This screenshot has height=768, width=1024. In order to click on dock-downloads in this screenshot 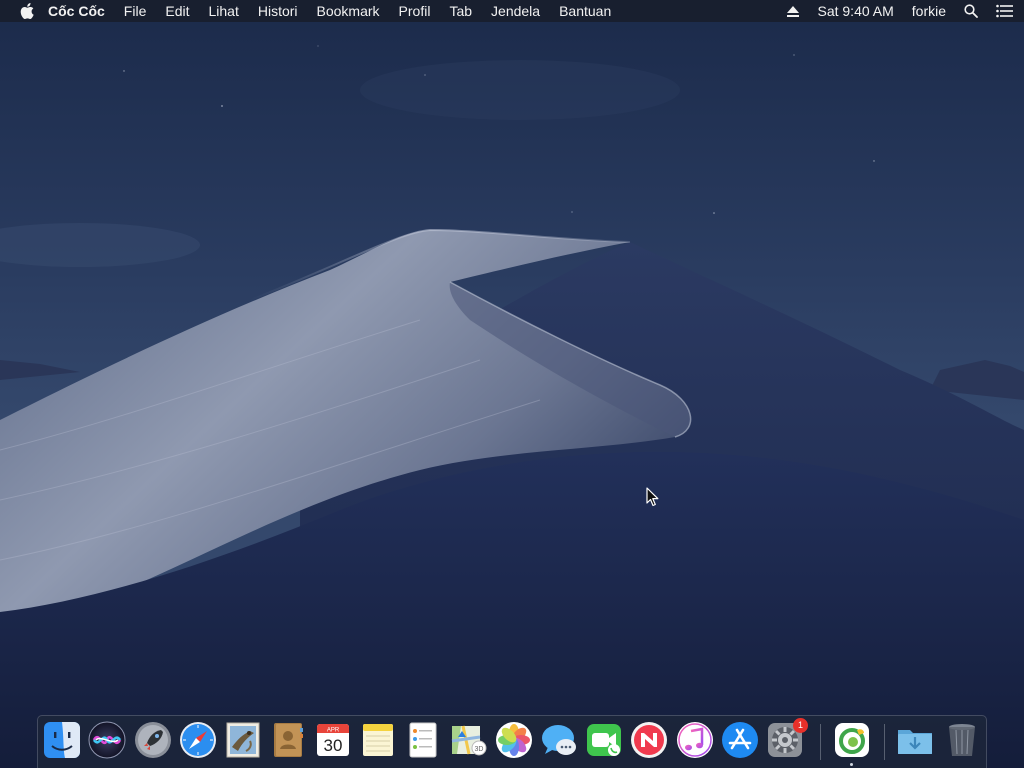, I will do `click(915, 740)`.